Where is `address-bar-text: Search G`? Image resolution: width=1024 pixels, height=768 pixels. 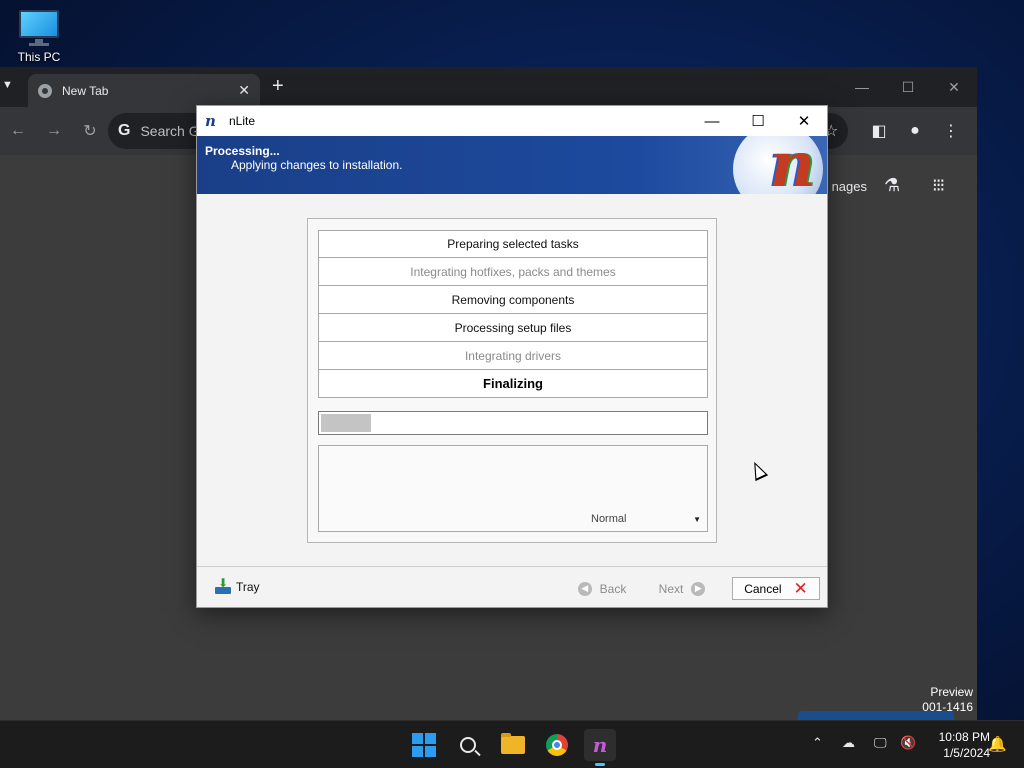
address-bar-text: Search G is located at coordinates (170, 131).